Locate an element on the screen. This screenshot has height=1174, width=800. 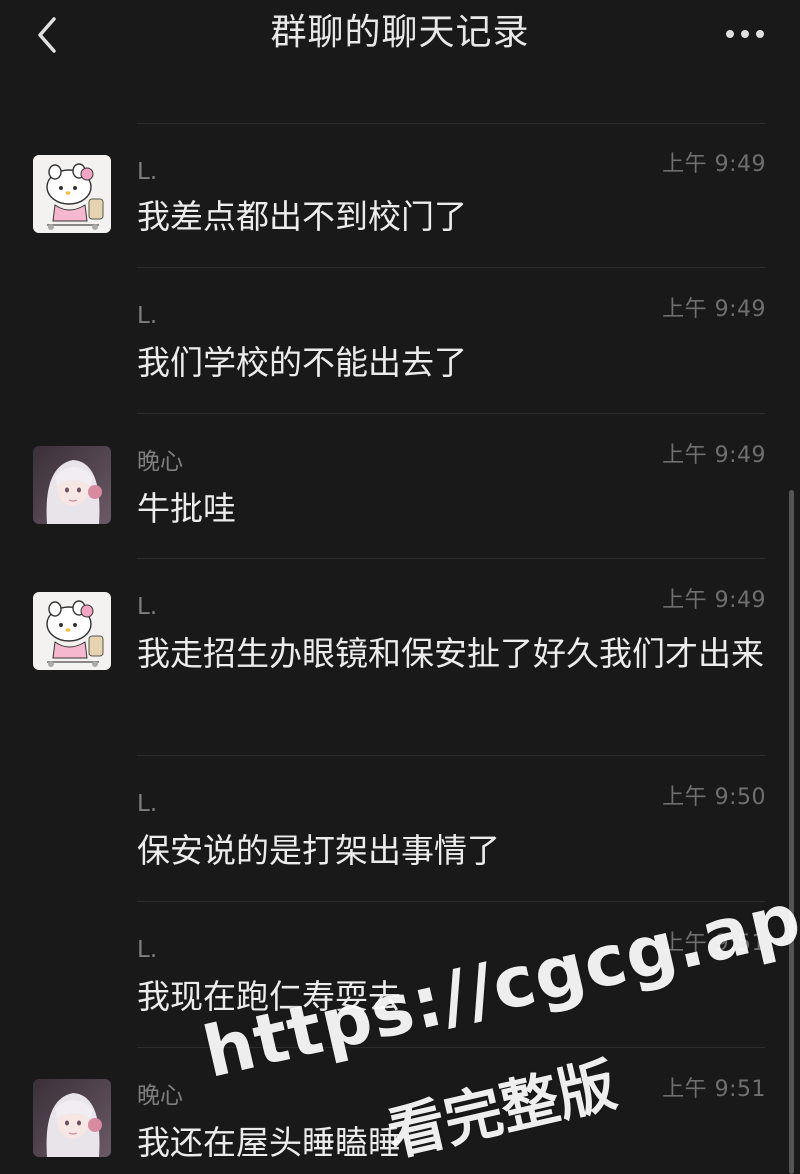
more-button is located at coordinates (745, 34).